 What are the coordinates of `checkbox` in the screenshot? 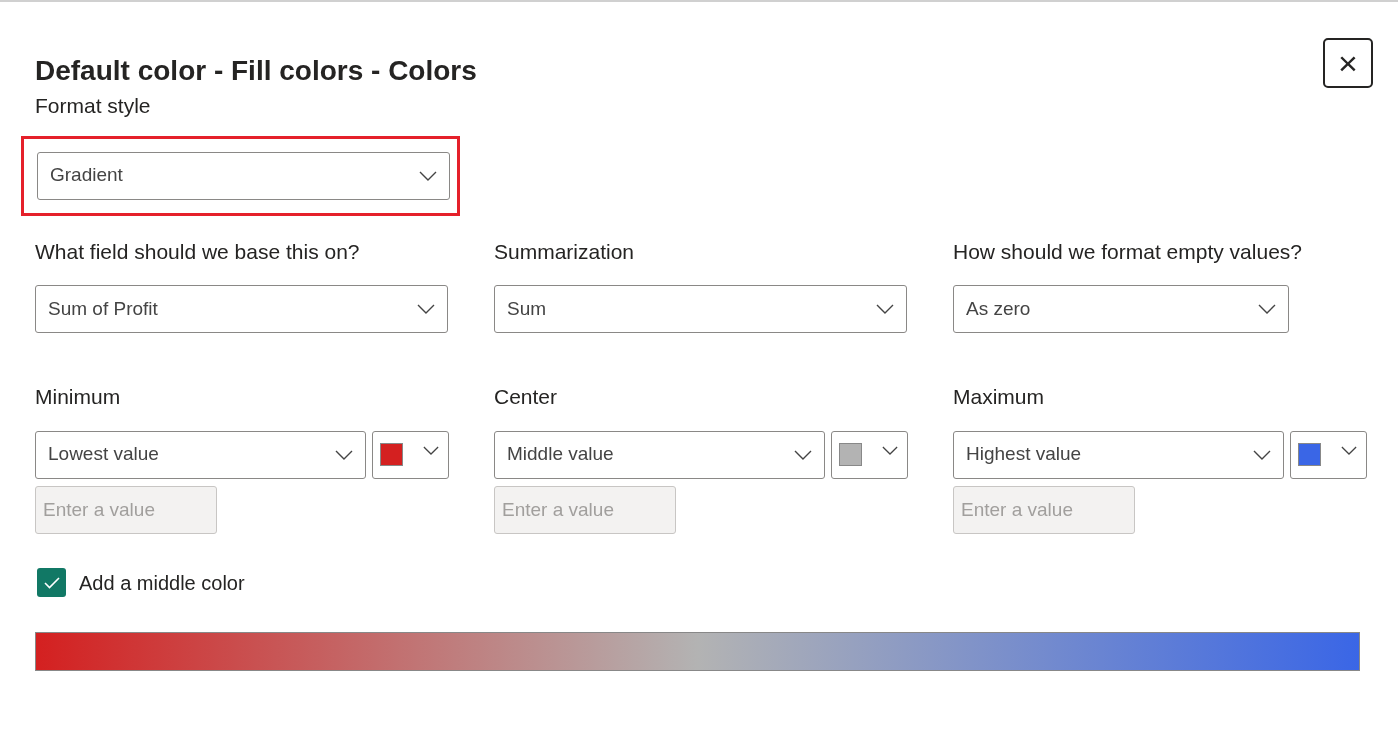 It's located at (51, 582).